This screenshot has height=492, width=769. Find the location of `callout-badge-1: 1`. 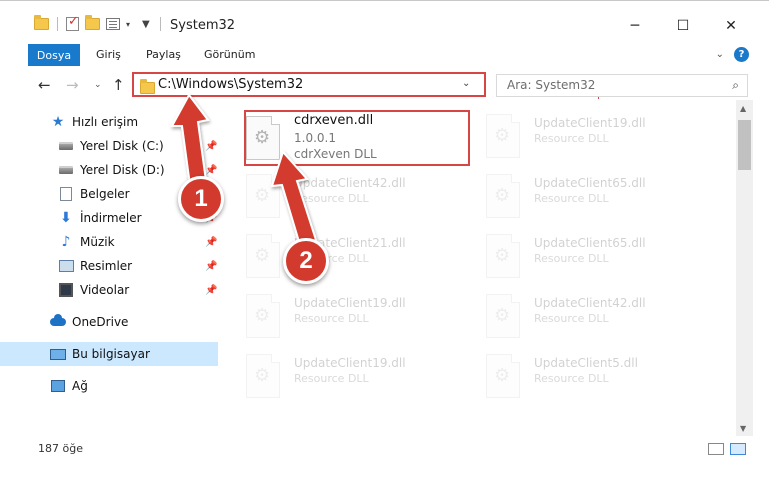

callout-badge-1: 1 is located at coordinates (201, 199).